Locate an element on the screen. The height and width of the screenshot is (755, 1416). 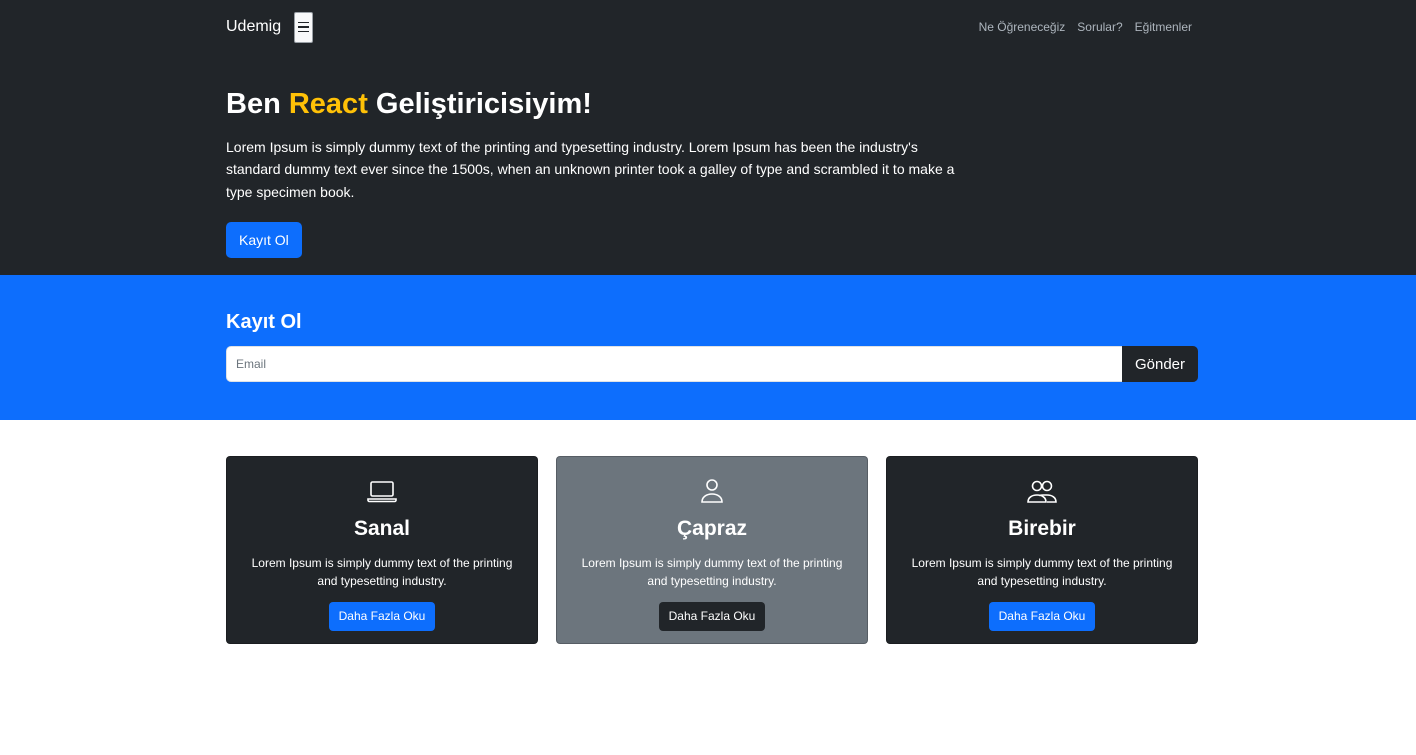
hero-title-suffix: Geliştiricisiyim! is located at coordinates (483, 104).